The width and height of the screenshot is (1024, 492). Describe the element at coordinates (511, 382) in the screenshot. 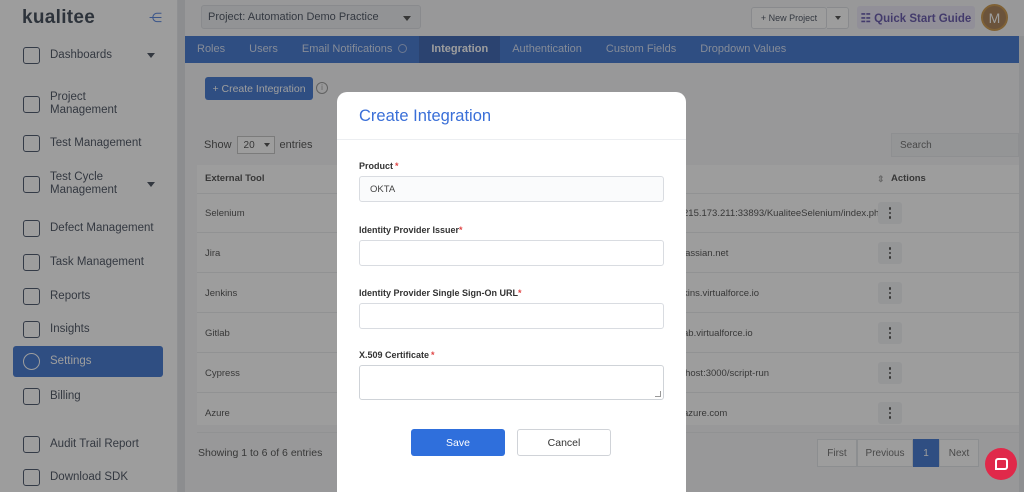

I see `certificate-textarea` at that location.